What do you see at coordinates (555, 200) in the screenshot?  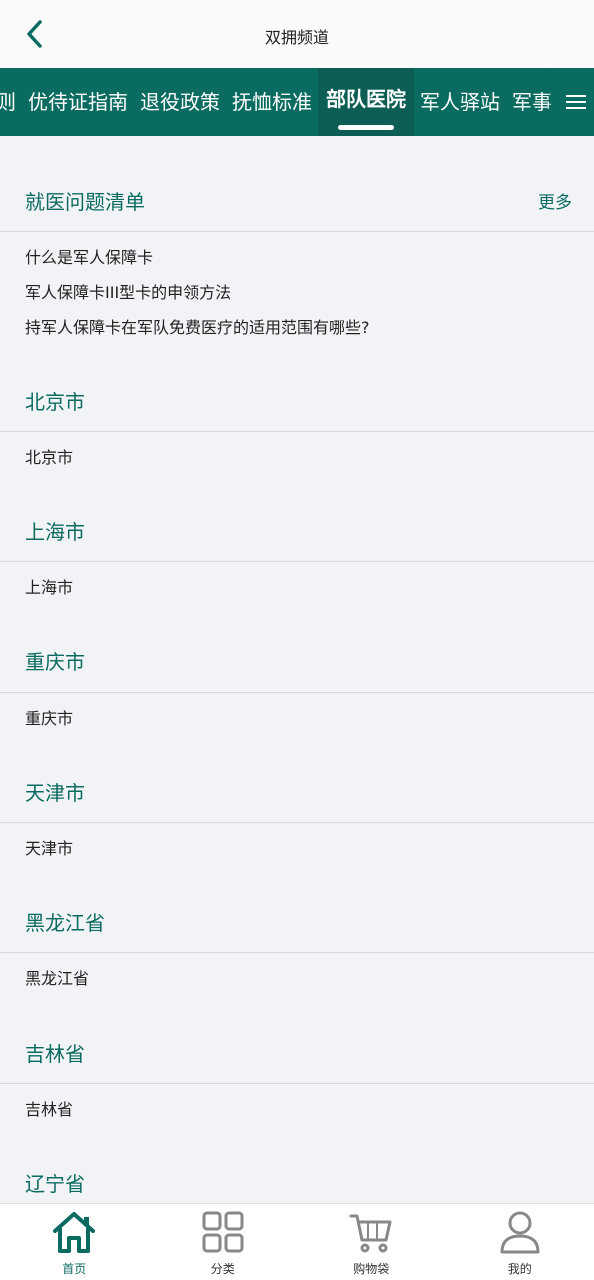 I see `more-link: 更多` at bounding box center [555, 200].